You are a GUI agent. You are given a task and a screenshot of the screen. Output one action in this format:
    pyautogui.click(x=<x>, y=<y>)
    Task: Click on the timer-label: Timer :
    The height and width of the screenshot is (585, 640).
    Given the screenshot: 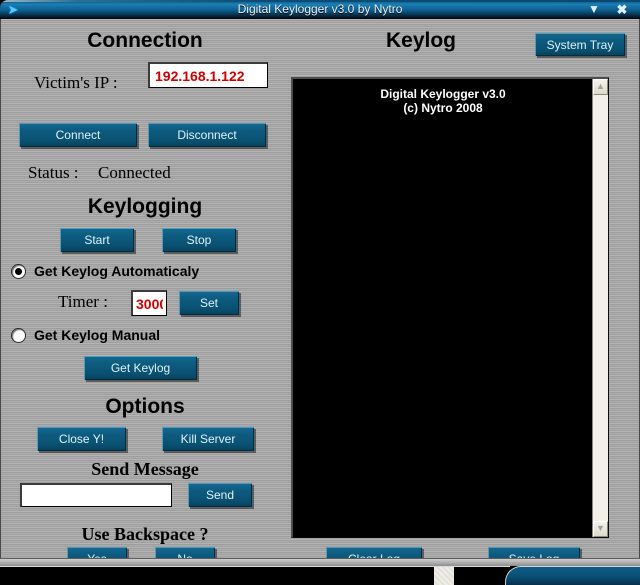 What is the action you would take?
    pyautogui.click(x=83, y=301)
    